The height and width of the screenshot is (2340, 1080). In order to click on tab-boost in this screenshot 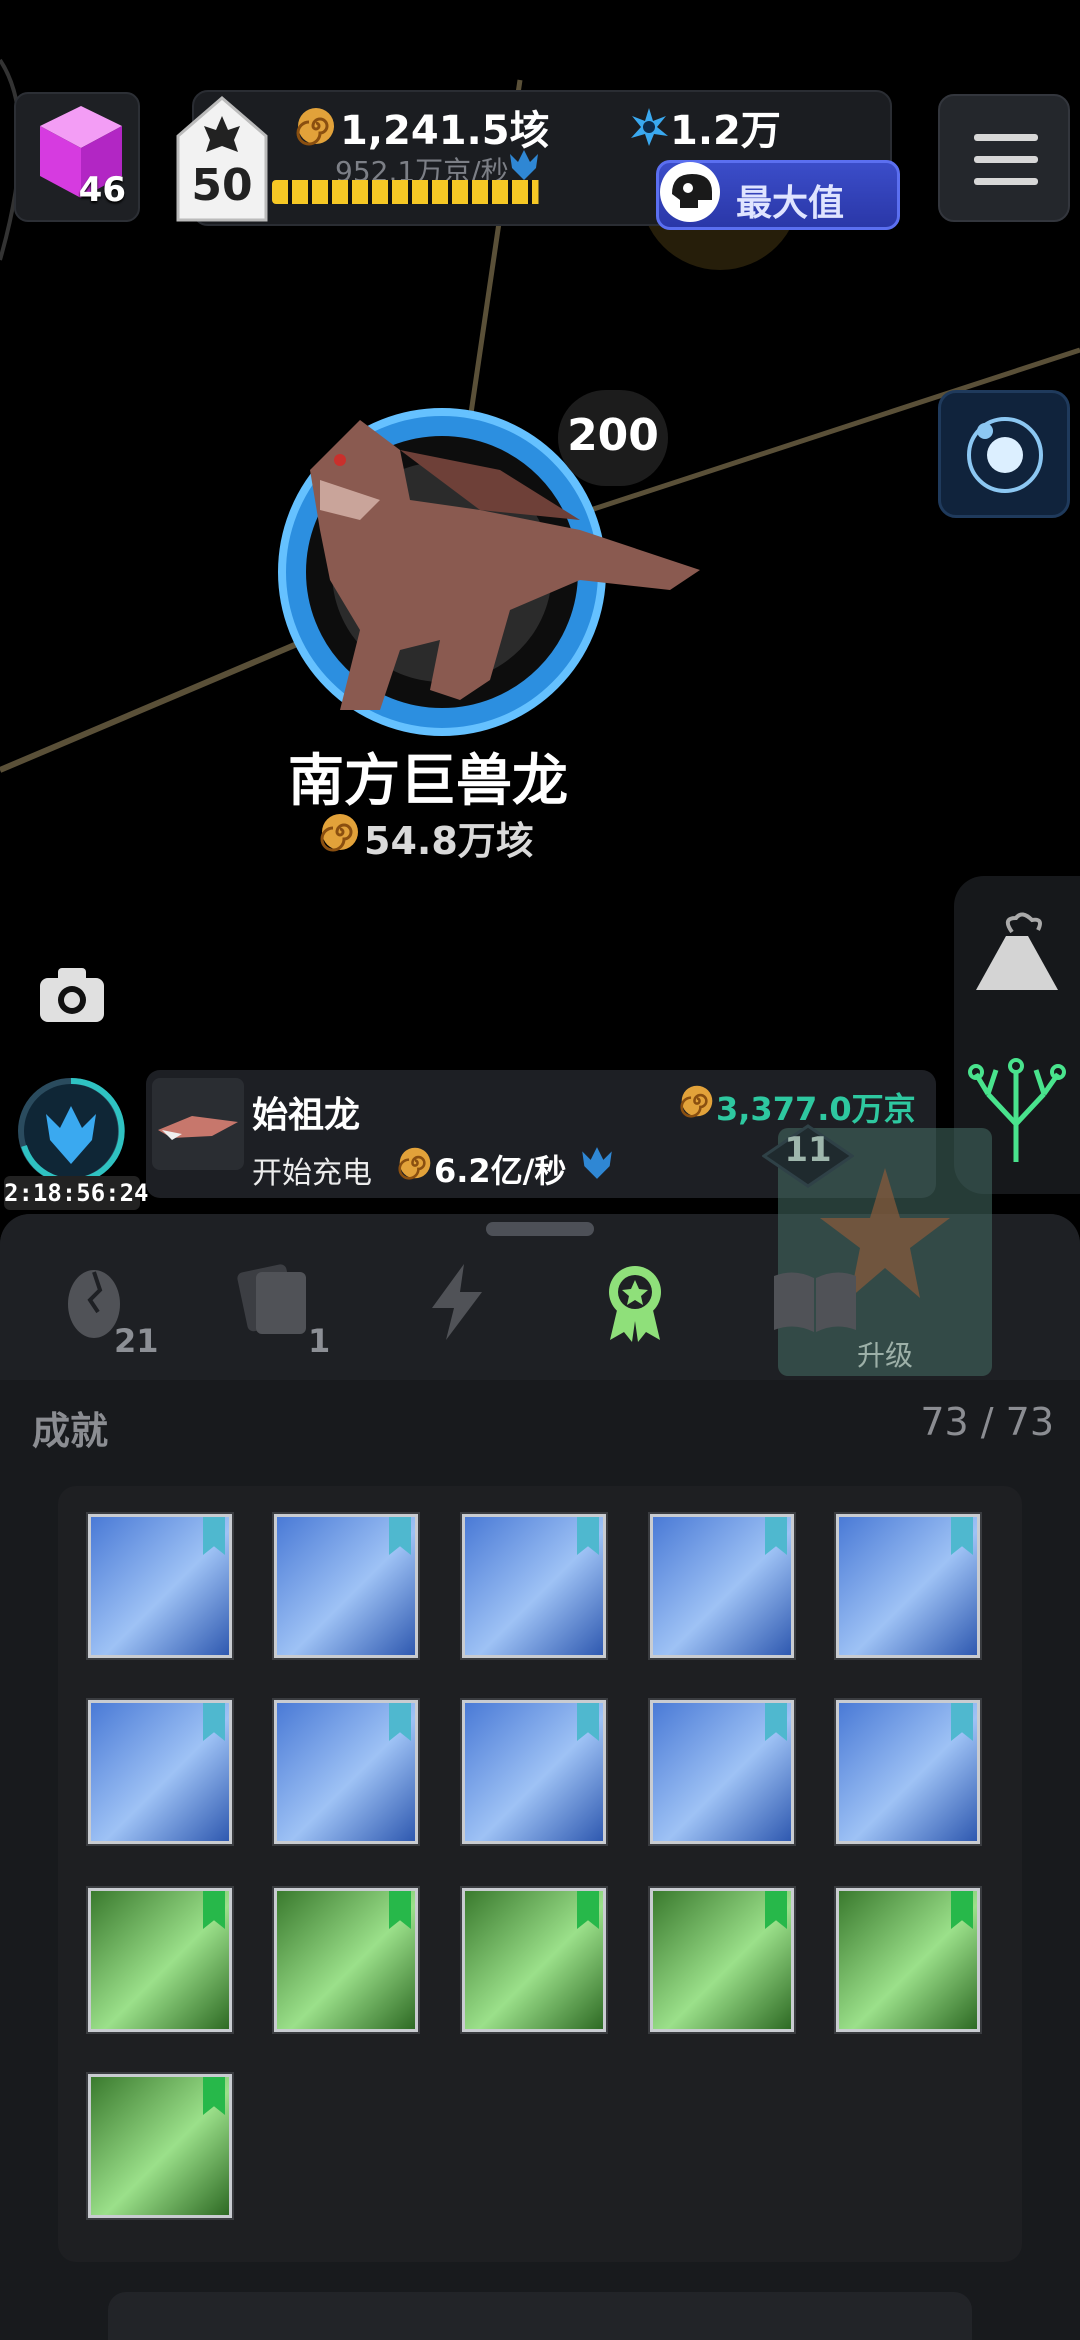, I will do `click(457, 1306)`.